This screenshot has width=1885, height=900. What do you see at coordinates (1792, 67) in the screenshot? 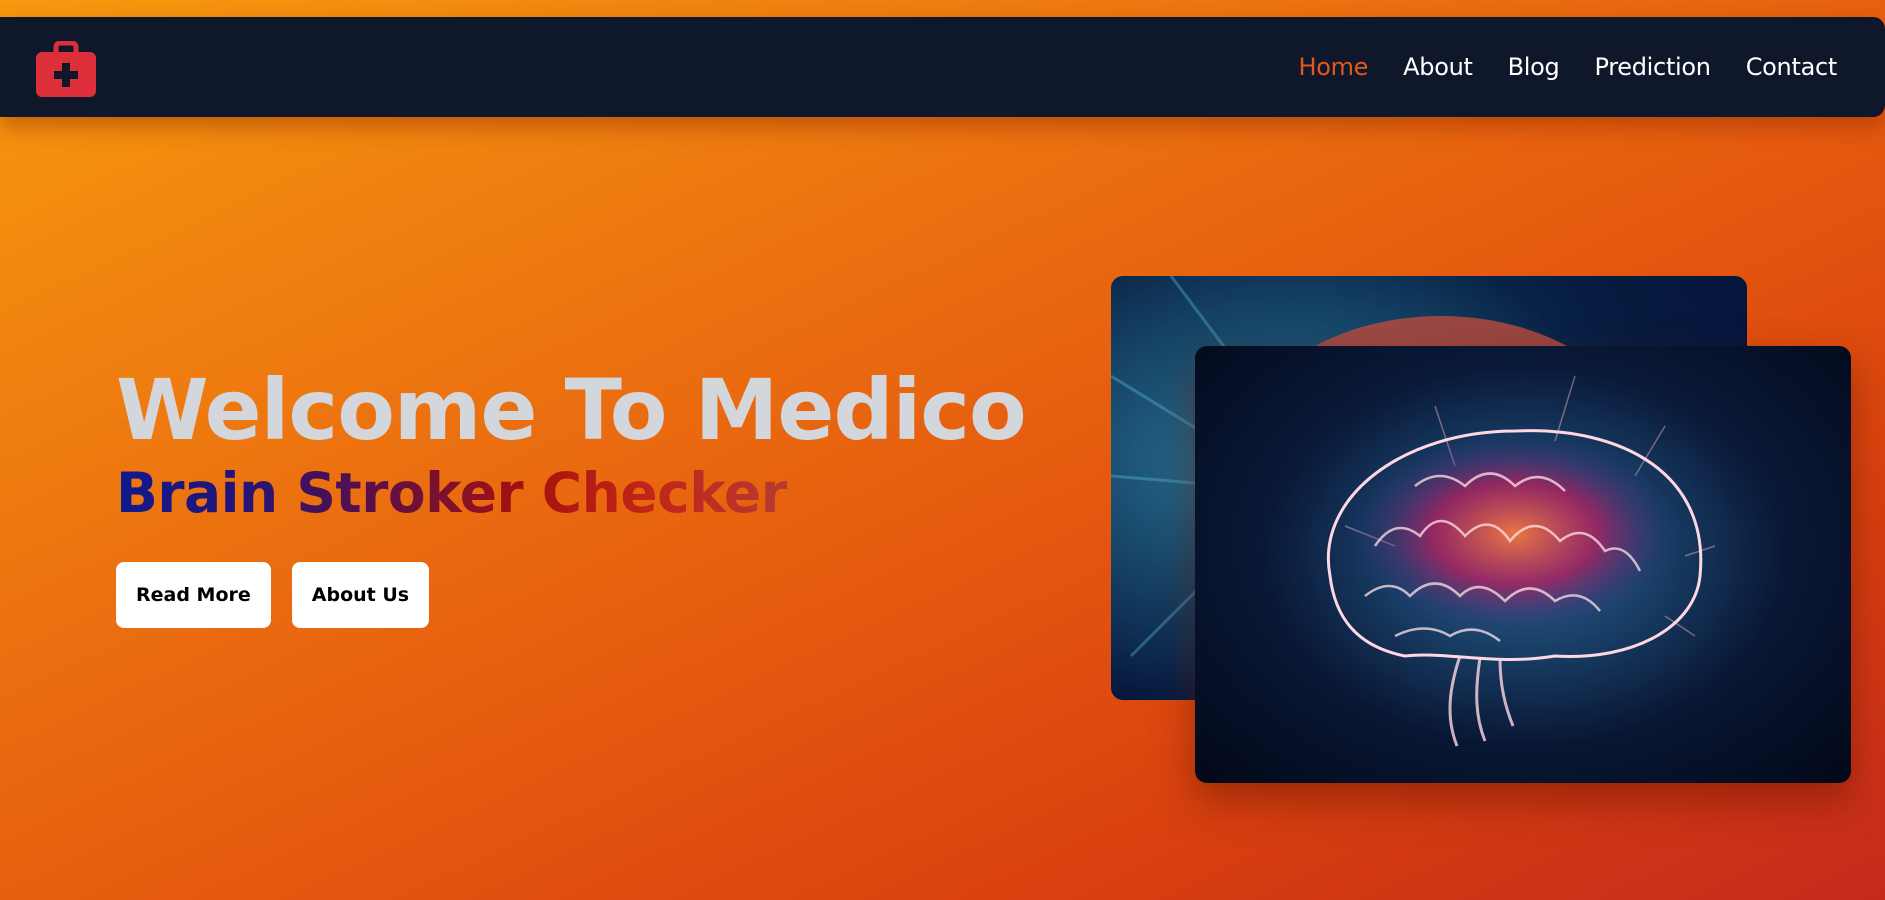
I see `nav-link-contact: Contact` at bounding box center [1792, 67].